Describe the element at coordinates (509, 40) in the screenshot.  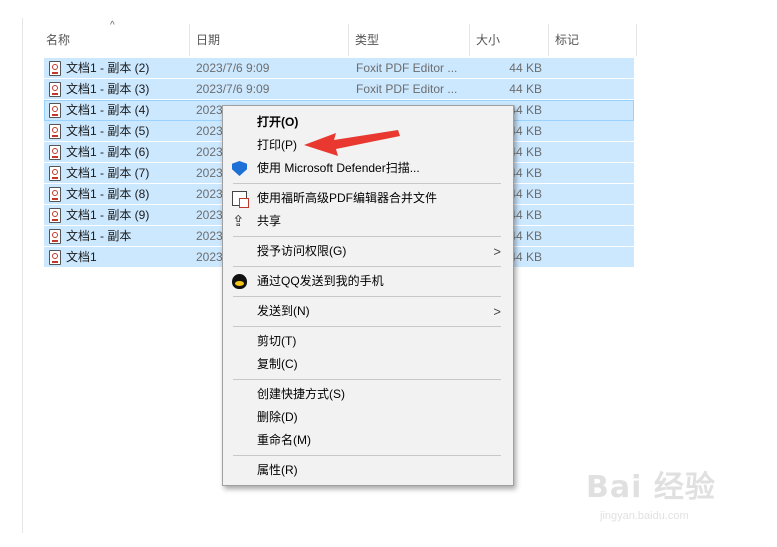
I see `column-header-size: 大小` at that location.